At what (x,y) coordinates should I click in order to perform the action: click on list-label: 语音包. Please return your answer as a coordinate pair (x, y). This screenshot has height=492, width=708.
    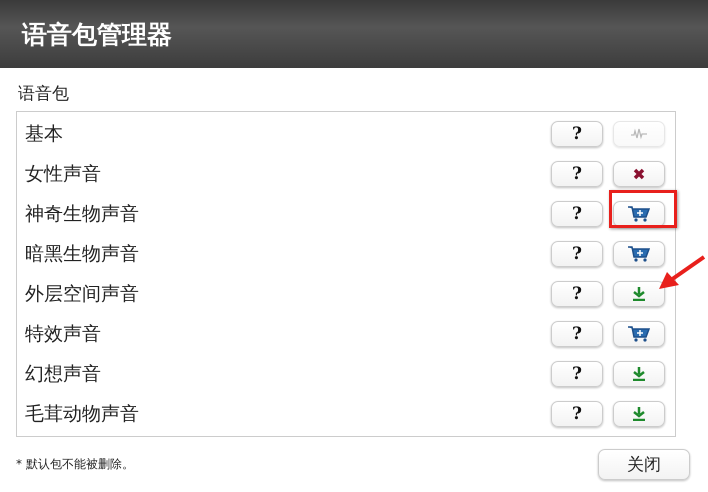
    Looking at the image, I should click on (43, 94).